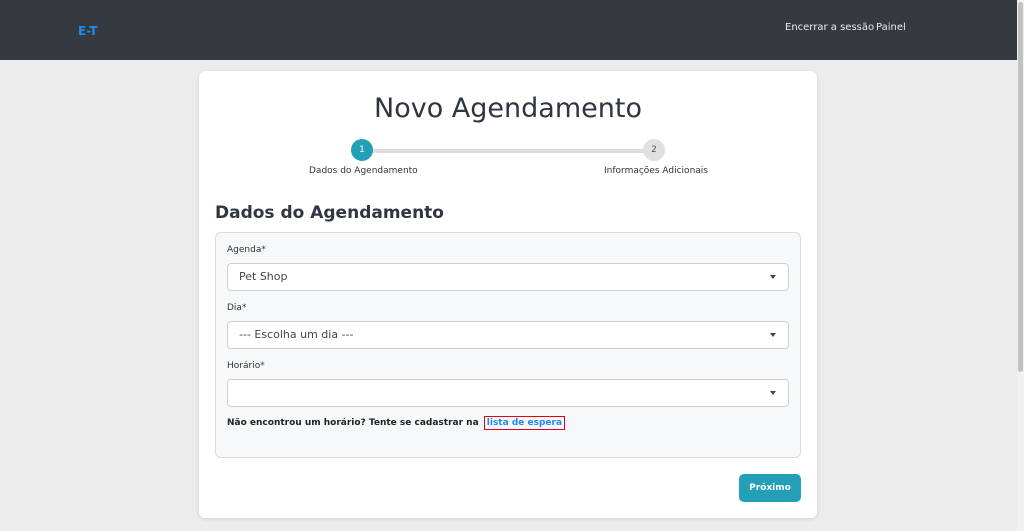  Describe the element at coordinates (508, 30) in the screenshot. I see `top-navbar: E-T Encerrar a sessão Painel` at that location.